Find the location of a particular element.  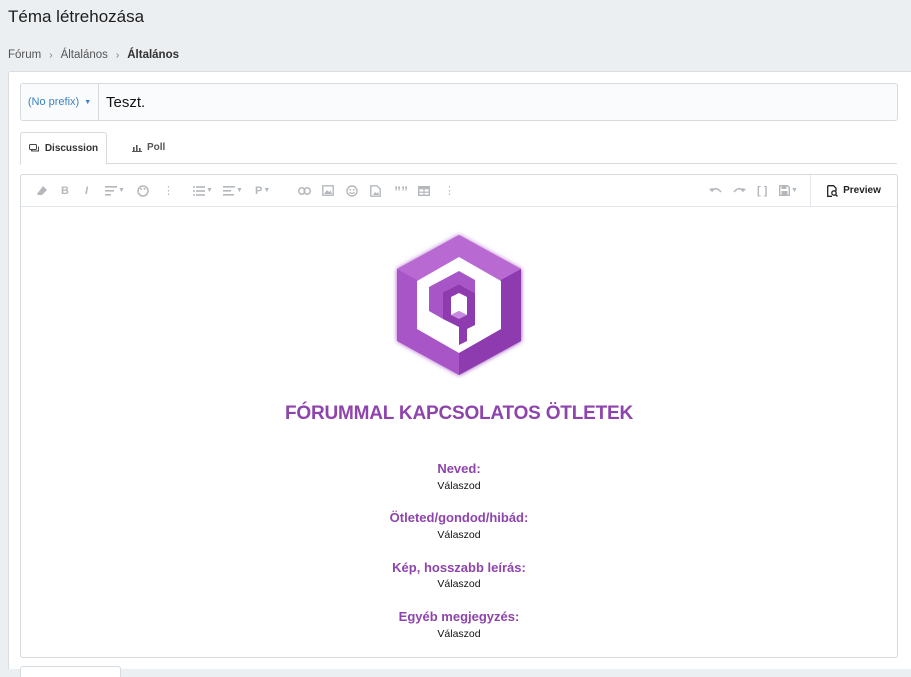

breadcrumb-item-general: Általános is located at coordinates (84, 55).